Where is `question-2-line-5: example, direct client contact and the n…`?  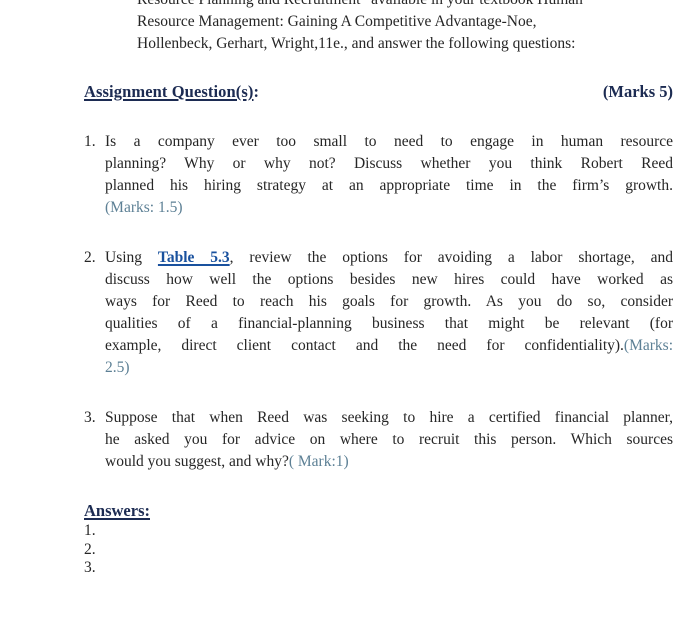 question-2-line-5: example, direct client contact and the n… is located at coordinates (389, 346).